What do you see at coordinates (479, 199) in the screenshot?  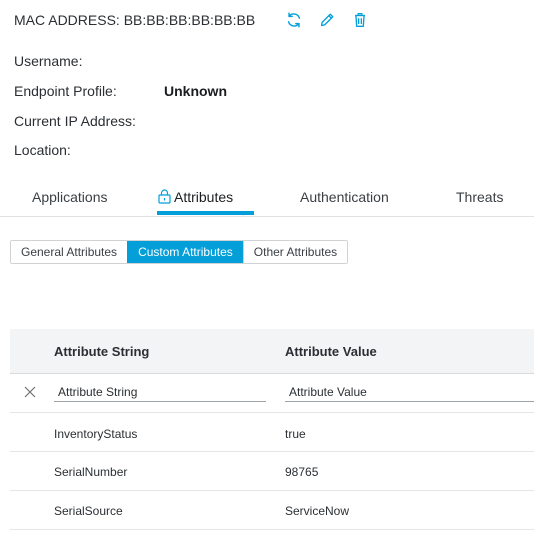 I see `tab-threats: Threats` at bounding box center [479, 199].